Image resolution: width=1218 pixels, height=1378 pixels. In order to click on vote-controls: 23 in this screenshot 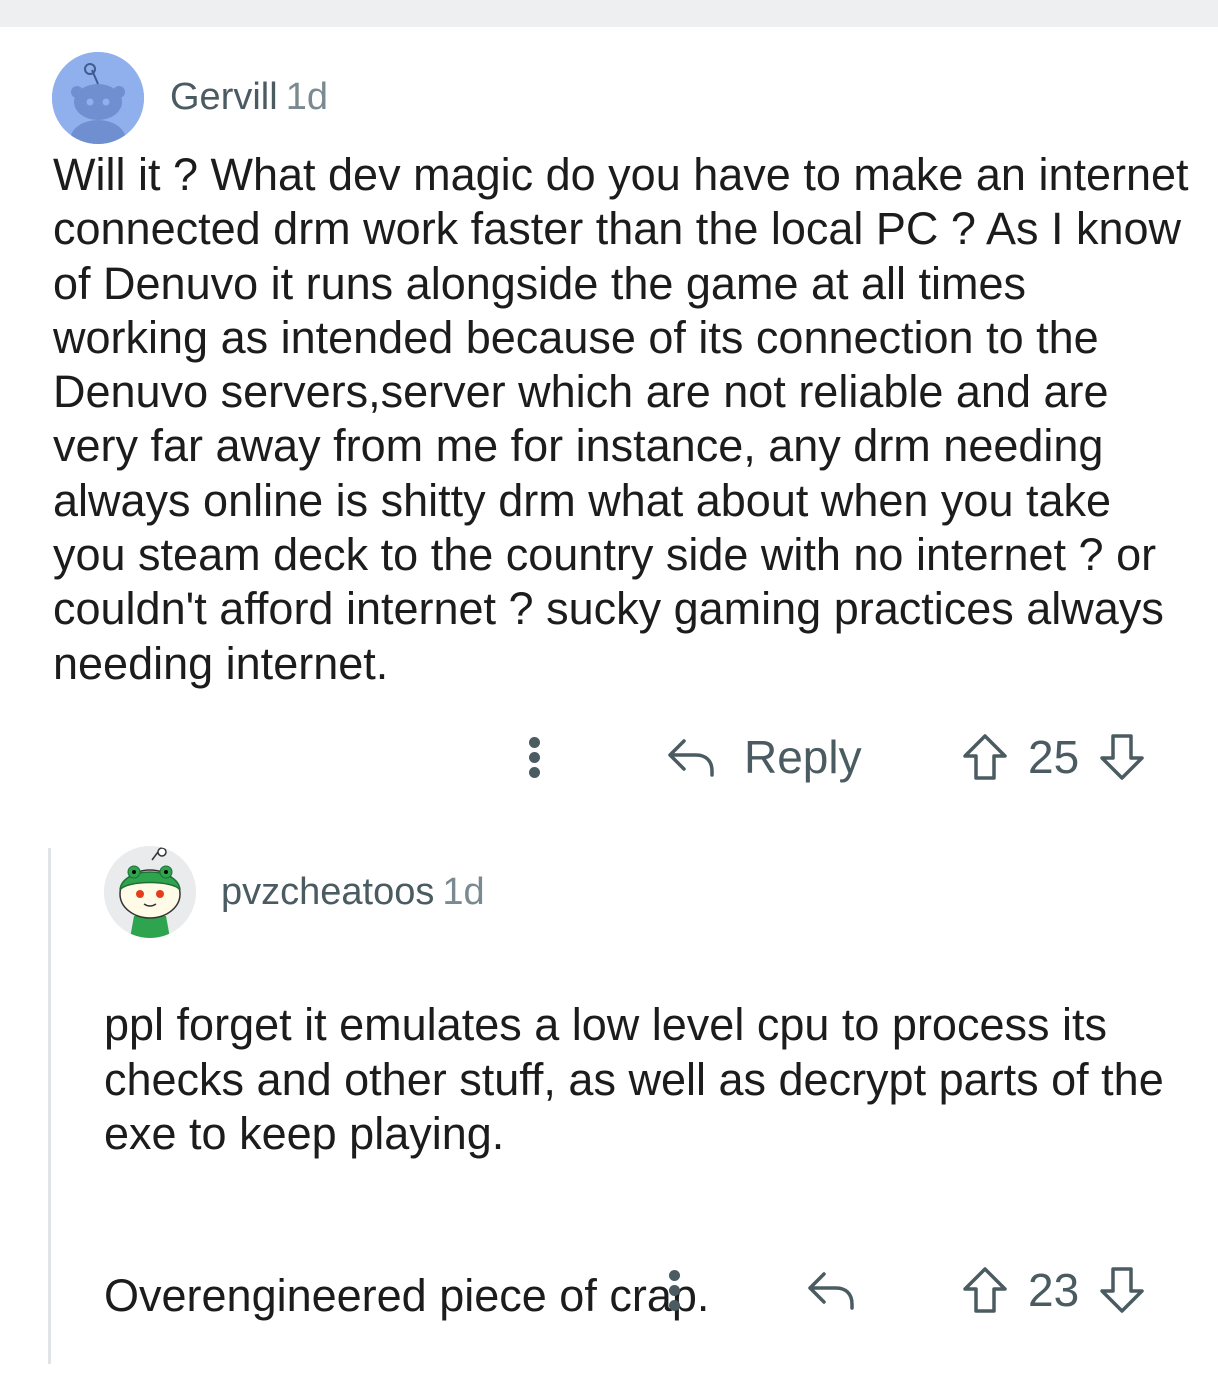, I will do `click(1053, 1290)`.